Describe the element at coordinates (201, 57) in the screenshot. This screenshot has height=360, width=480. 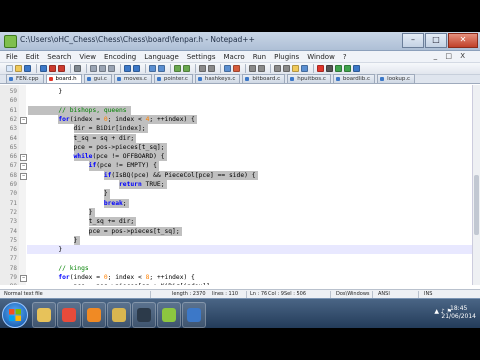
I see `menu-settings: Settings` at that location.